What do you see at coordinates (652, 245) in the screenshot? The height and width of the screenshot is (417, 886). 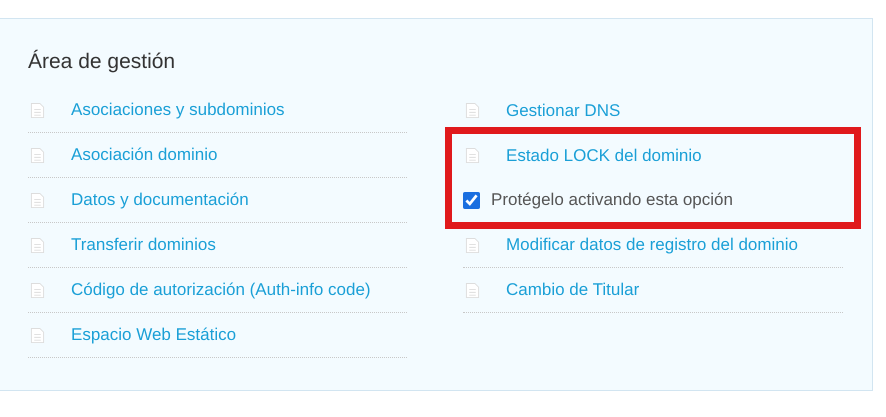 I see `menu-link: Modificar datos de registro del dominio` at bounding box center [652, 245].